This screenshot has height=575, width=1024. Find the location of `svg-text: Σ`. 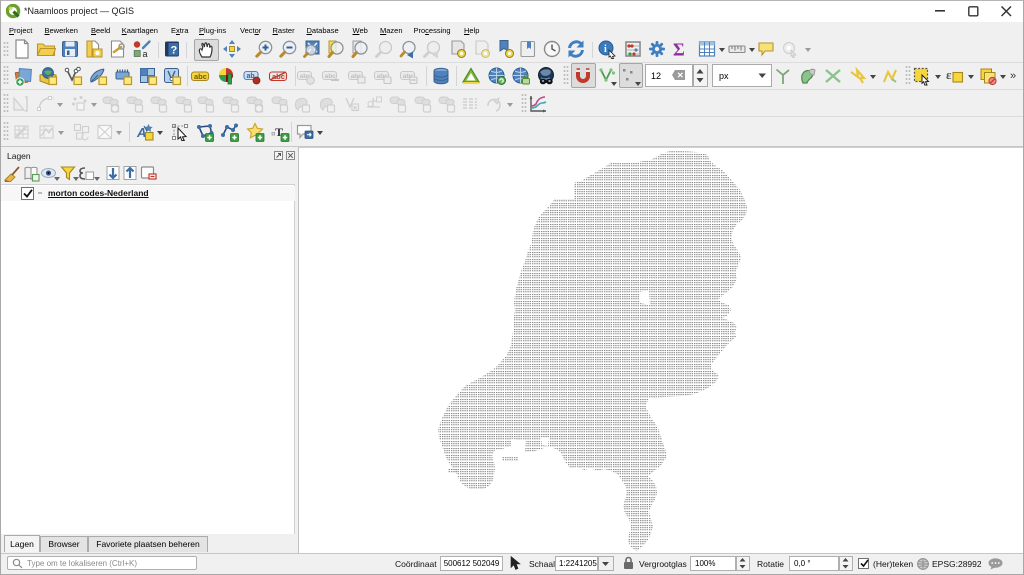

svg-text: Σ is located at coordinates (679, 50).